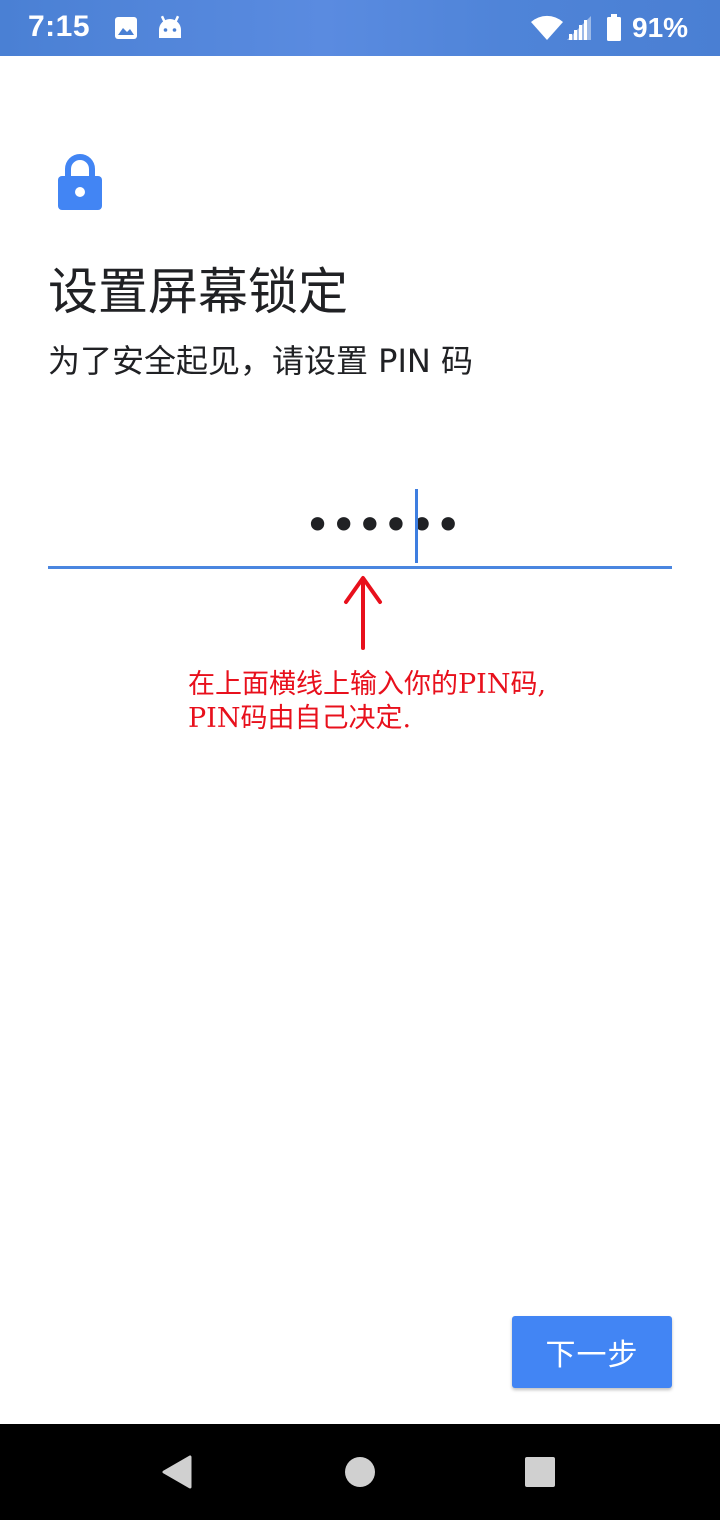 The height and width of the screenshot is (1520, 720). I want to click on status-time: 7:15, so click(59, 26).